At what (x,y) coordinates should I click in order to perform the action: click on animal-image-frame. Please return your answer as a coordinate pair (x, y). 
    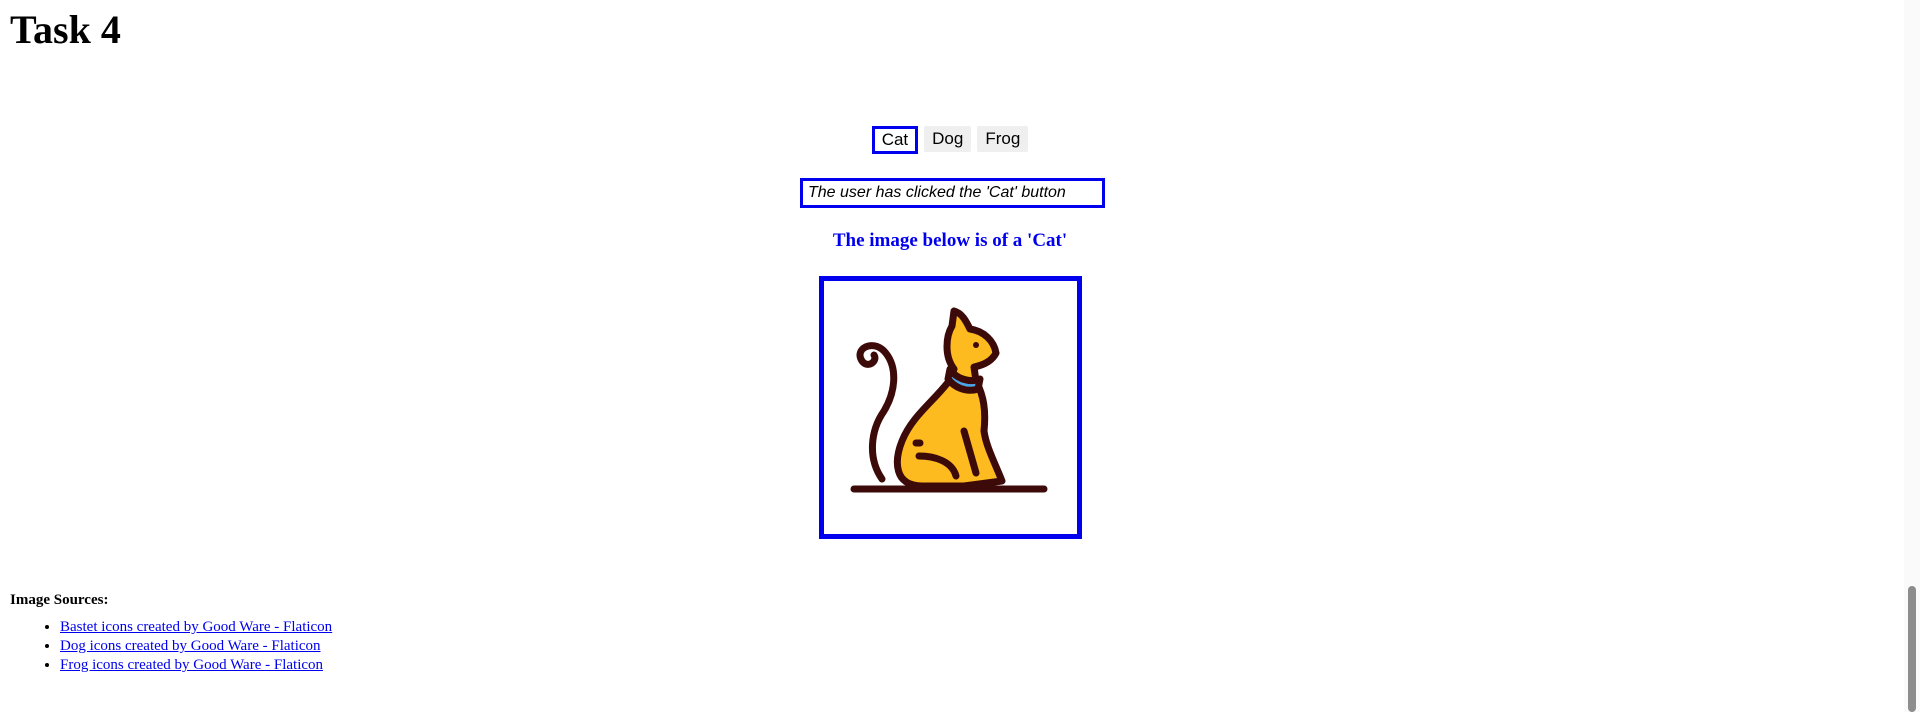
    Looking at the image, I should click on (950, 407).